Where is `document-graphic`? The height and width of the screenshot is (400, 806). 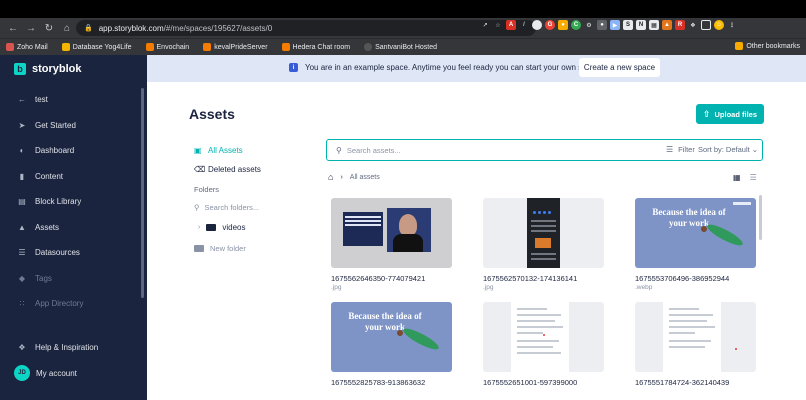 document-graphic is located at coordinates (540, 337).